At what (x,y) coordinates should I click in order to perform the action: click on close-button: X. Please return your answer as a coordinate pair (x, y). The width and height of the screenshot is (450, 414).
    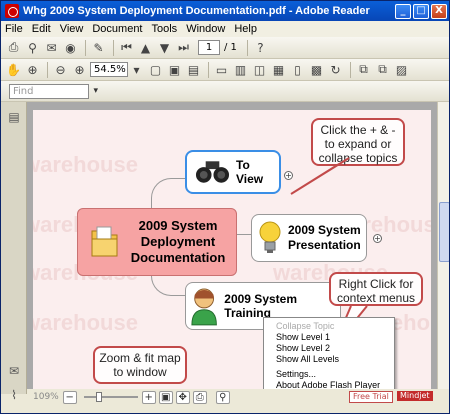
    Looking at the image, I should click on (439, 11).